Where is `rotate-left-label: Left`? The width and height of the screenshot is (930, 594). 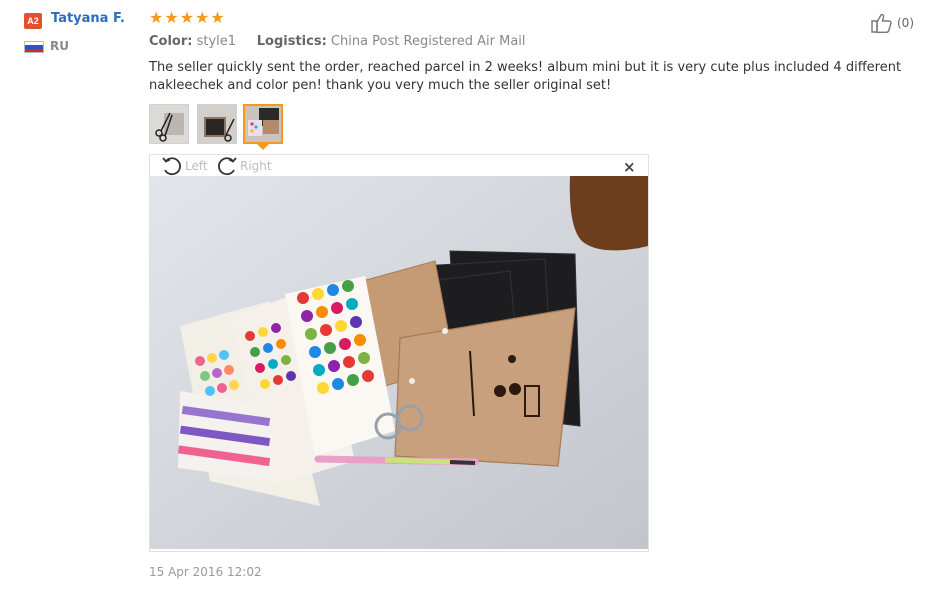 rotate-left-label: Left is located at coordinates (196, 166).